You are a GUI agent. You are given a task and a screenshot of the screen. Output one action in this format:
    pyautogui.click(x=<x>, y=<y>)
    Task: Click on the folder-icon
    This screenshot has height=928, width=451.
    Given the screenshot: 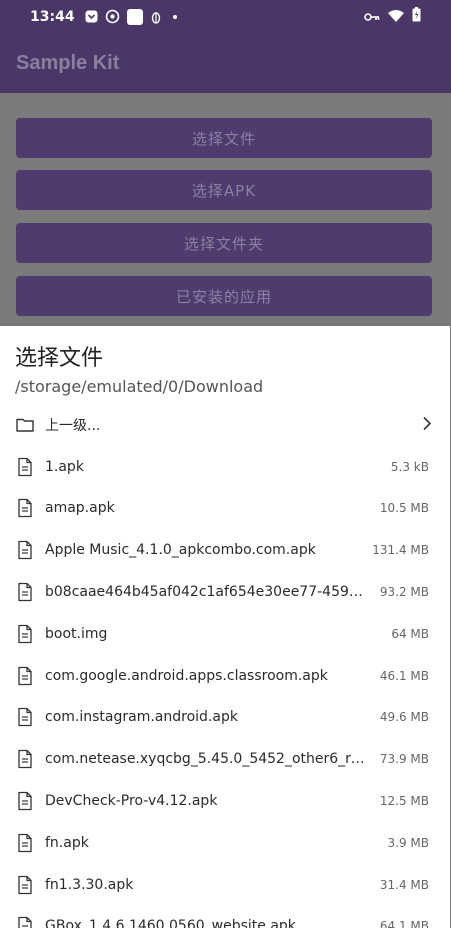 What is the action you would take?
    pyautogui.click(x=25, y=425)
    